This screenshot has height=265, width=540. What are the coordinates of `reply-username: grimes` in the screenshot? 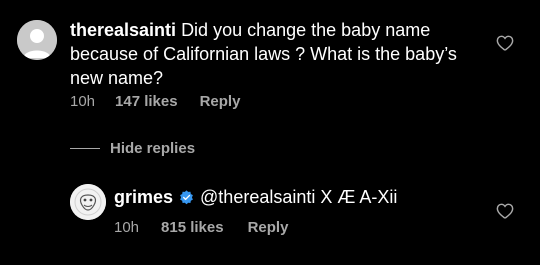 It's located at (143, 197).